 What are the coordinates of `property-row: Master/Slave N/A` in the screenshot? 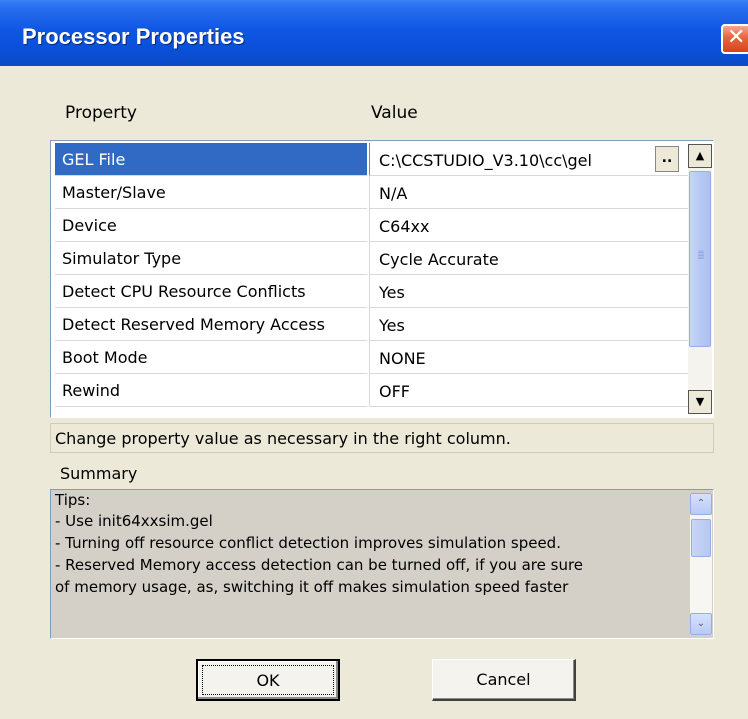 It's located at (375, 192).